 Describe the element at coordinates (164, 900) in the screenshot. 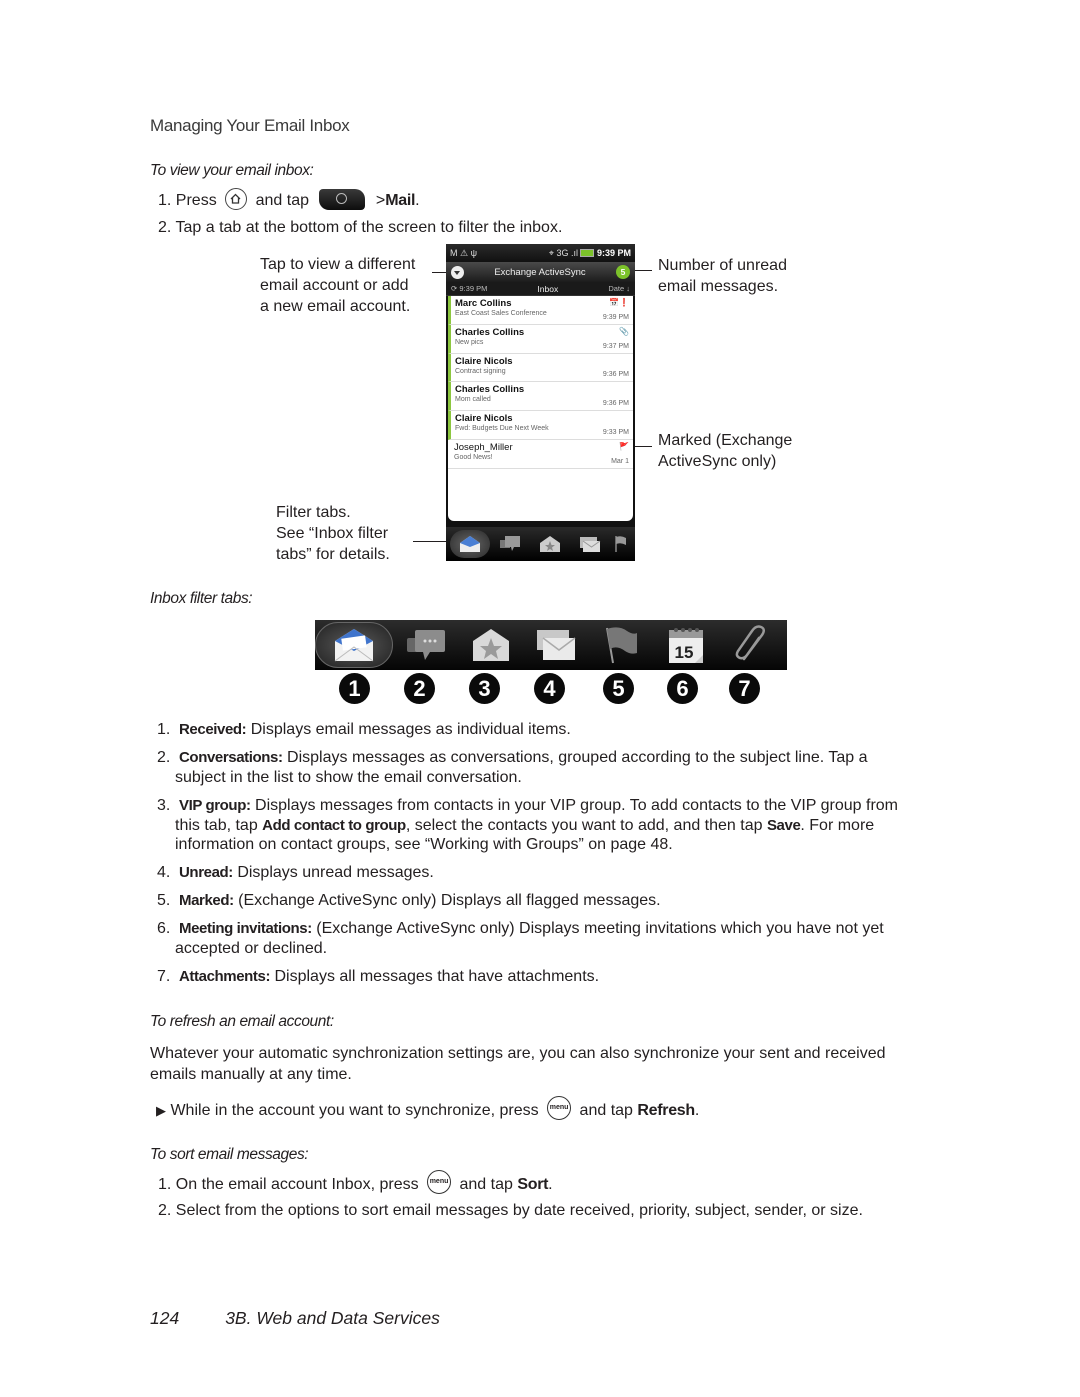

I see `item-number: 5.` at that location.